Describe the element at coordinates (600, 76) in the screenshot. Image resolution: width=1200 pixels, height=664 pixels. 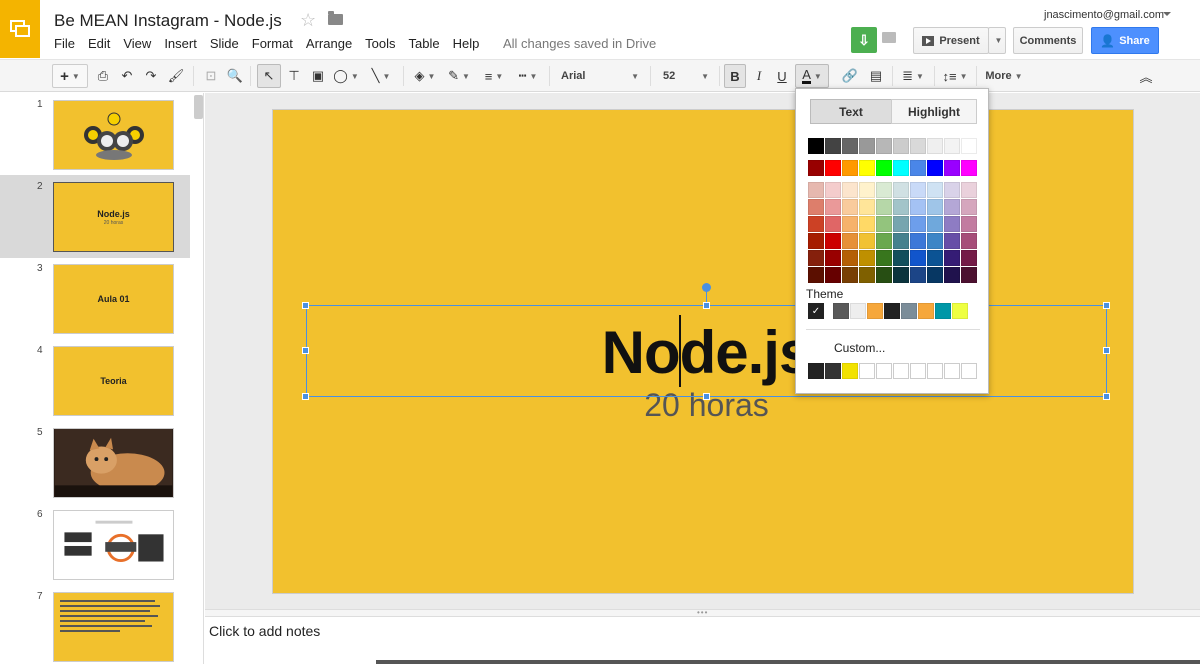
I see `font-family-select: Arial ▼` at that location.